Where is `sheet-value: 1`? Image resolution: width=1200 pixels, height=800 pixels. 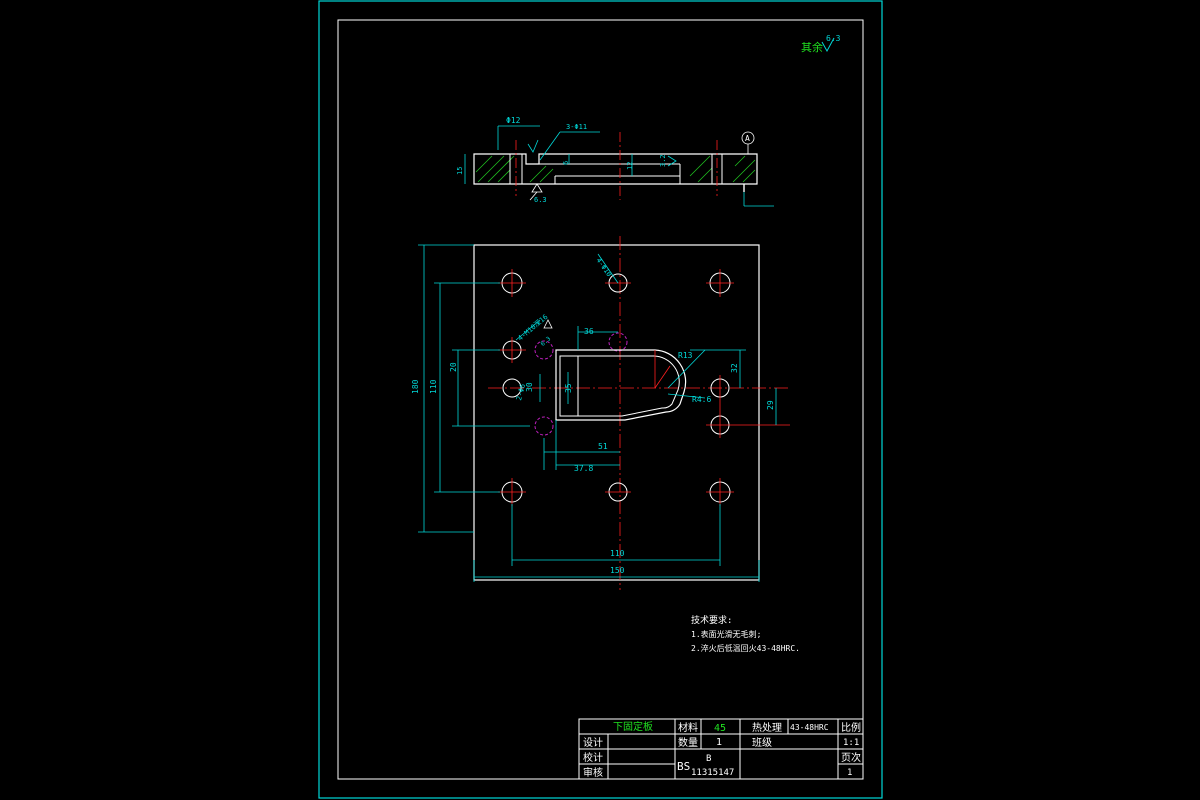
sheet-value: 1 is located at coordinates (849, 773).